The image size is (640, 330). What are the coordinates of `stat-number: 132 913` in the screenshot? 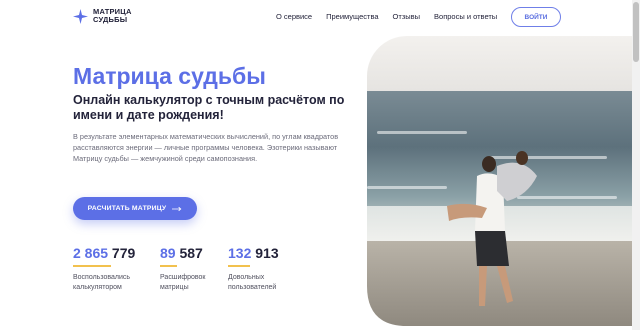 It's located at (268, 253).